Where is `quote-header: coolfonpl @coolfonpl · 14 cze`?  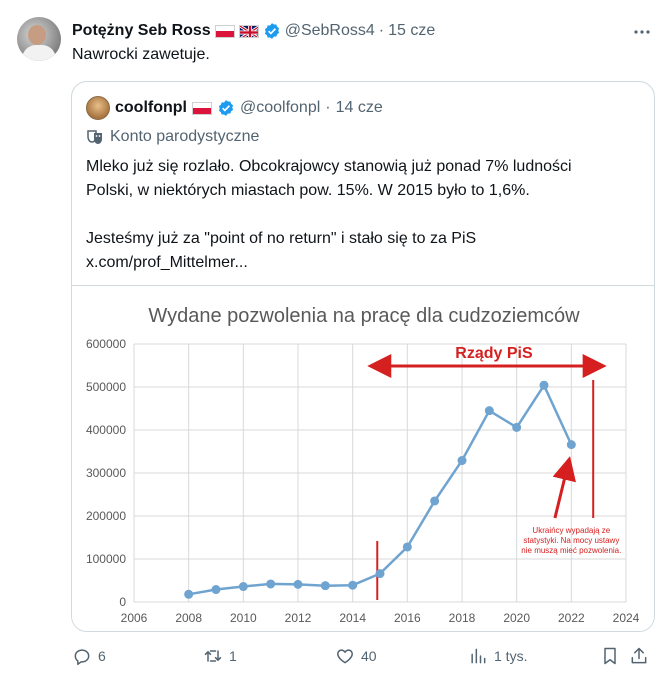 quote-header: coolfonpl @coolfonpl · 14 cze is located at coordinates (234, 108).